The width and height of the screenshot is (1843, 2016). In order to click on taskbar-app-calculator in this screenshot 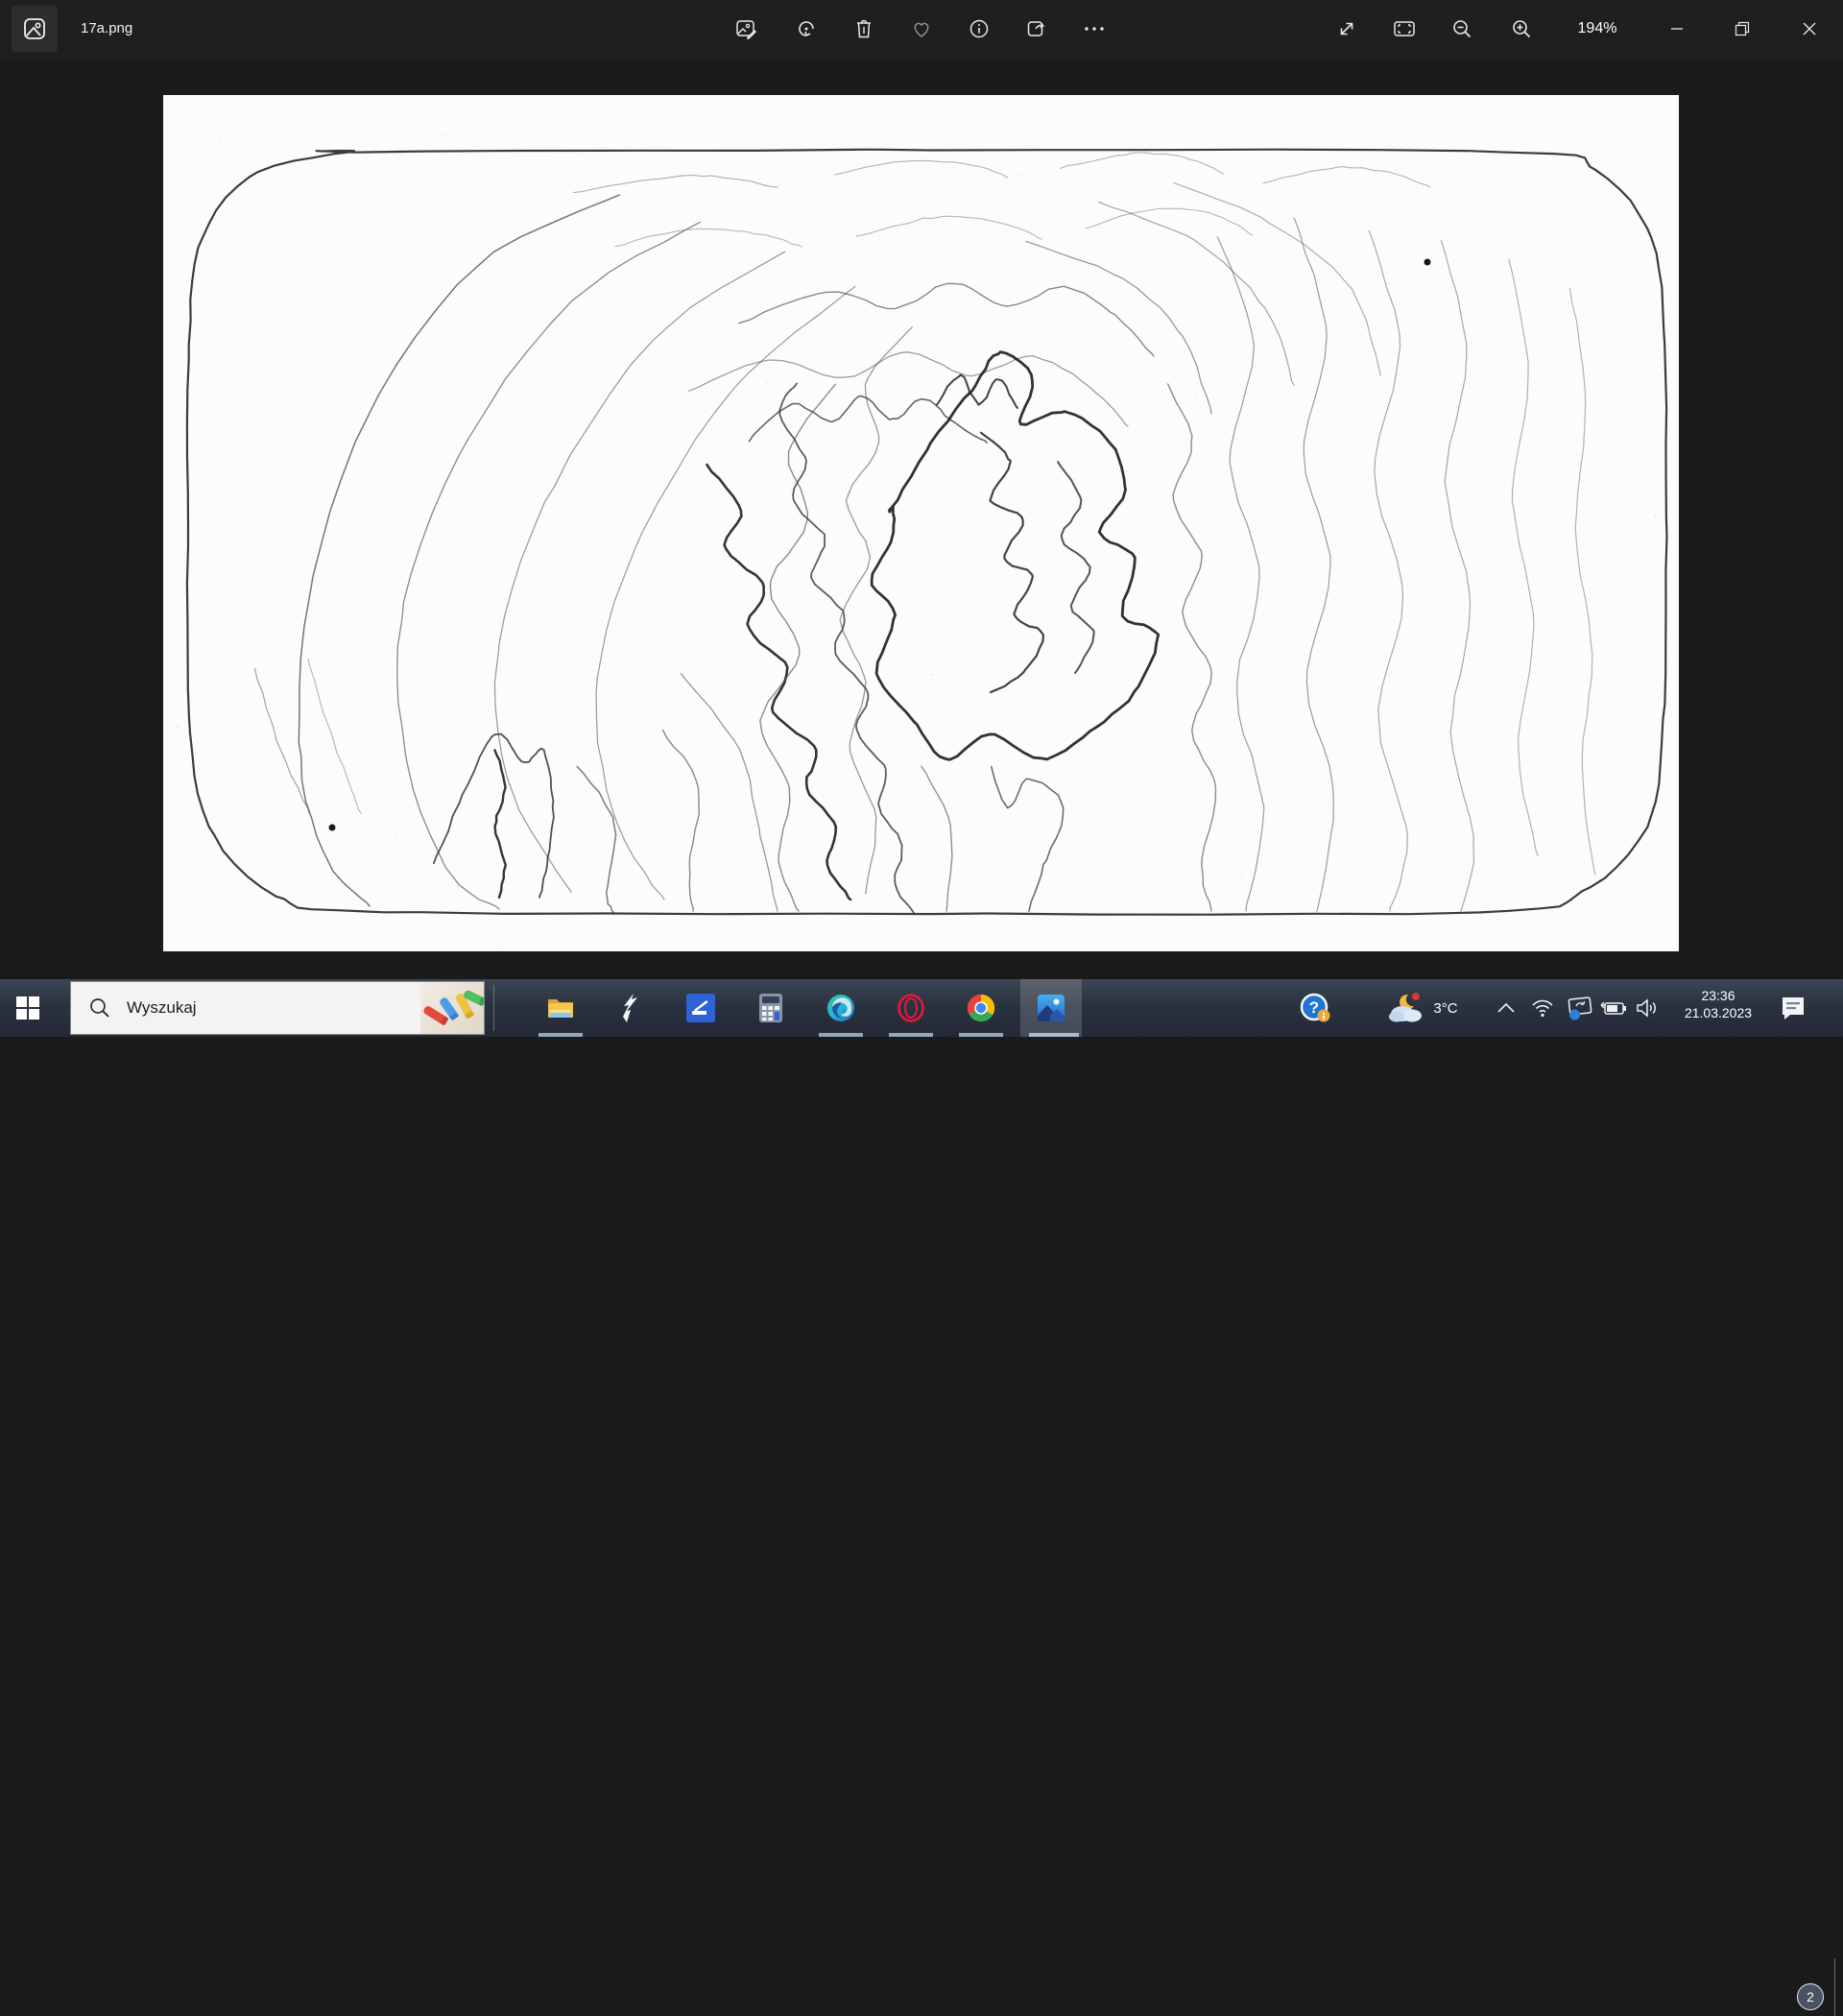, I will do `click(771, 1008)`.